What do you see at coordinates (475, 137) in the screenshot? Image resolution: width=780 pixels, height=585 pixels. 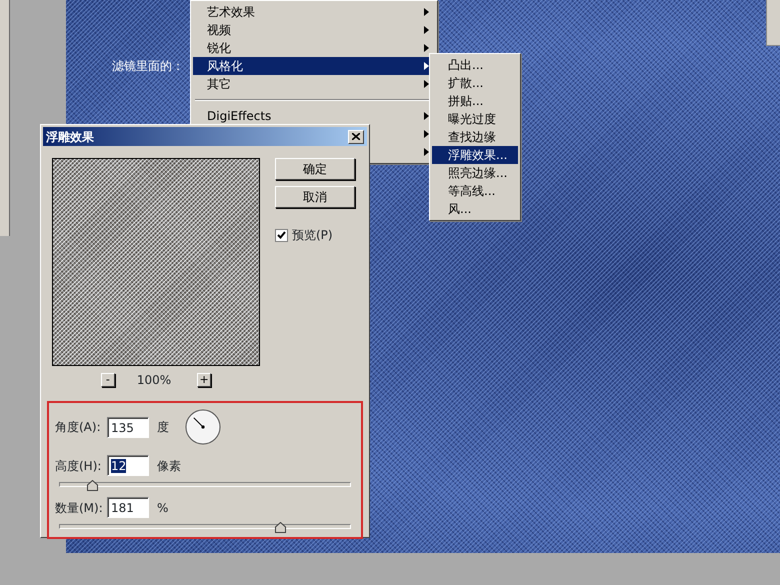 I see `submenu-item: 查找边缘` at bounding box center [475, 137].